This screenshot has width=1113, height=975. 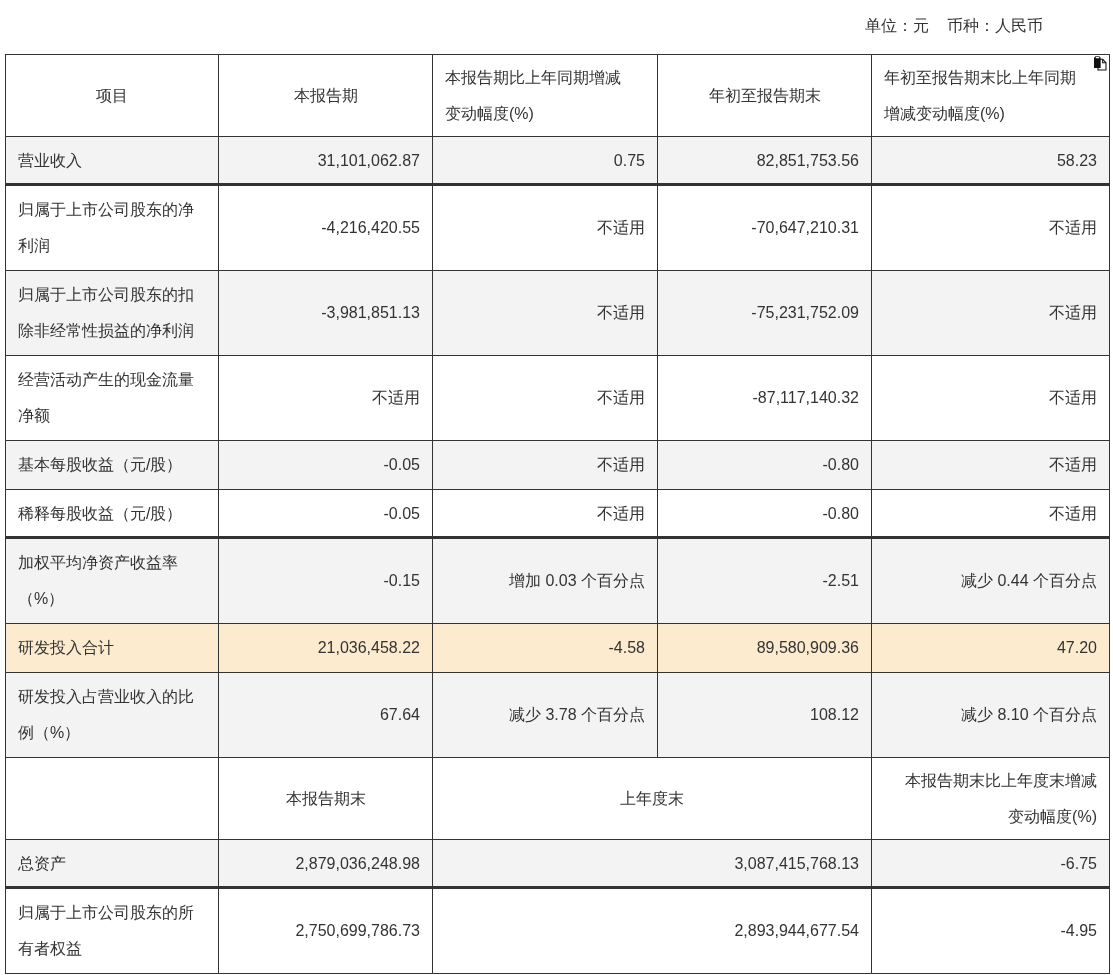 What do you see at coordinates (545, 161) in the screenshot?
I see `table-cell: 0.75` at bounding box center [545, 161].